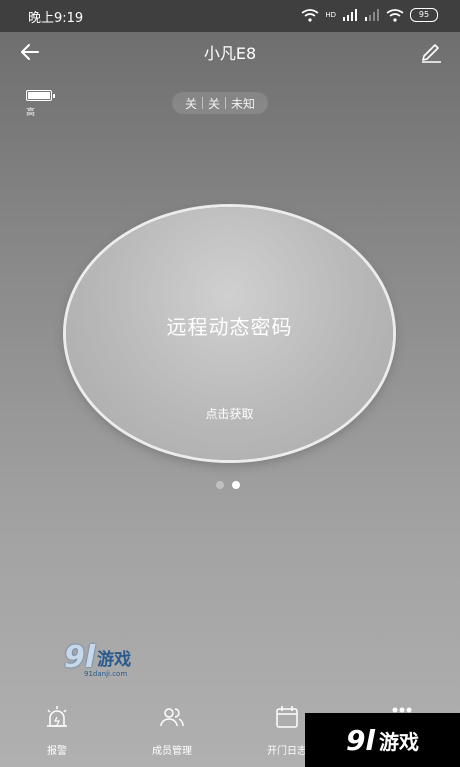 This screenshot has height=767, width=460. I want to click on wifi-icon, so click(310, 15).